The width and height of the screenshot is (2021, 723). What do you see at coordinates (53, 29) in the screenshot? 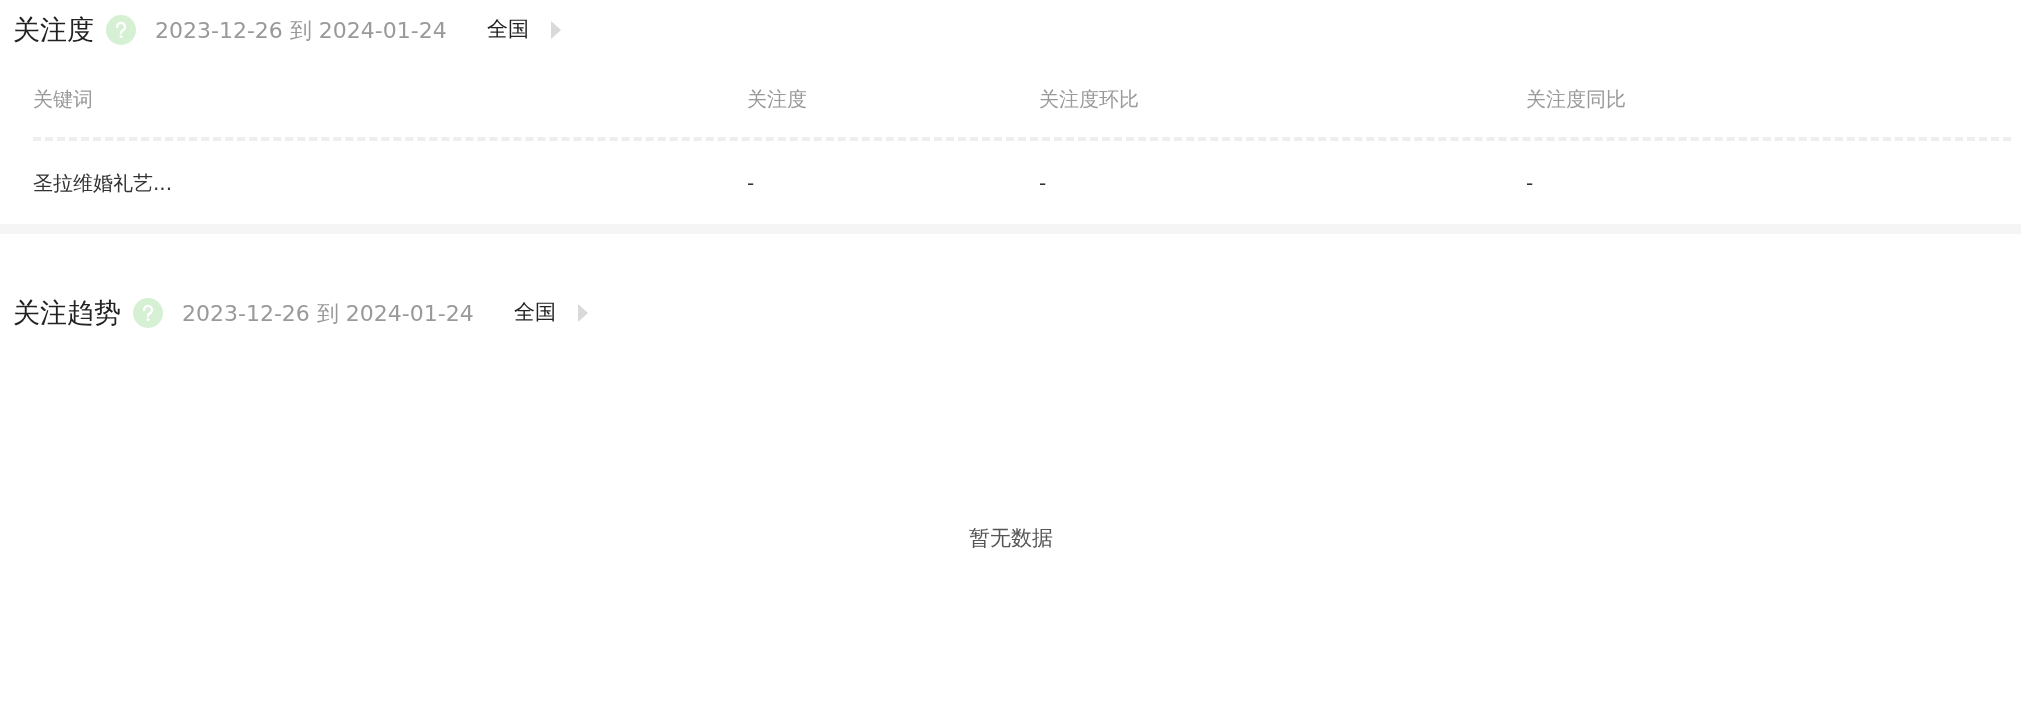
I see `section-title: 关注度` at bounding box center [53, 29].